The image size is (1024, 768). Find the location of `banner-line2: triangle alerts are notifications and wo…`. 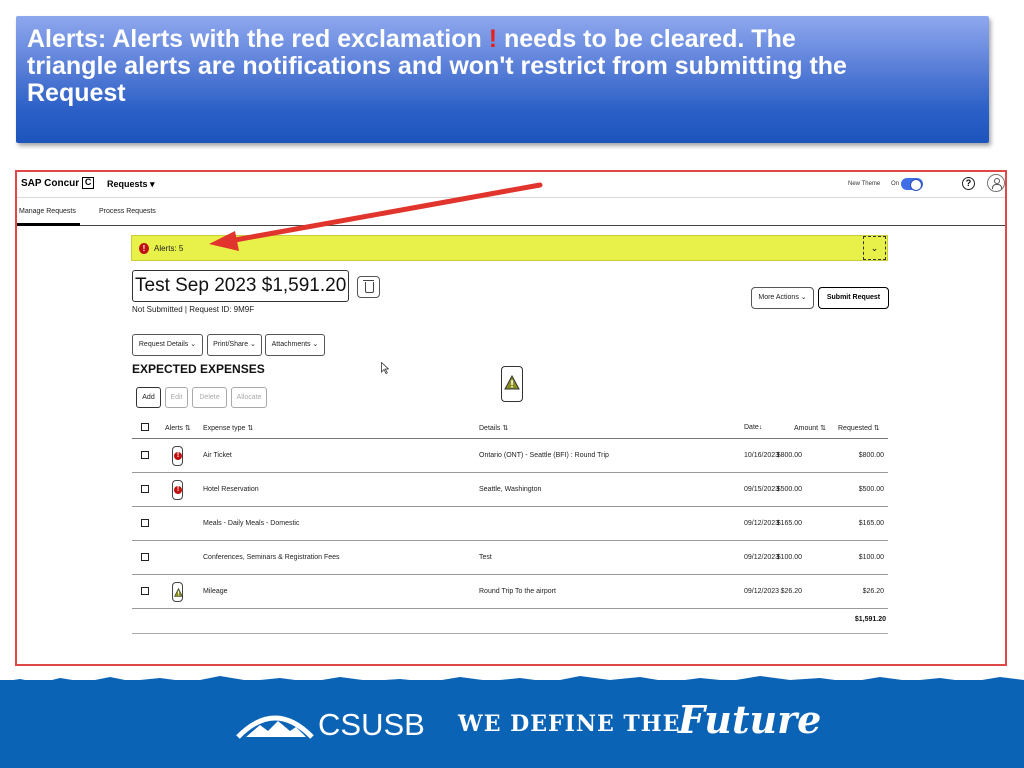

banner-line2: triangle alerts are notifications and wo… is located at coordinates (437, 66).